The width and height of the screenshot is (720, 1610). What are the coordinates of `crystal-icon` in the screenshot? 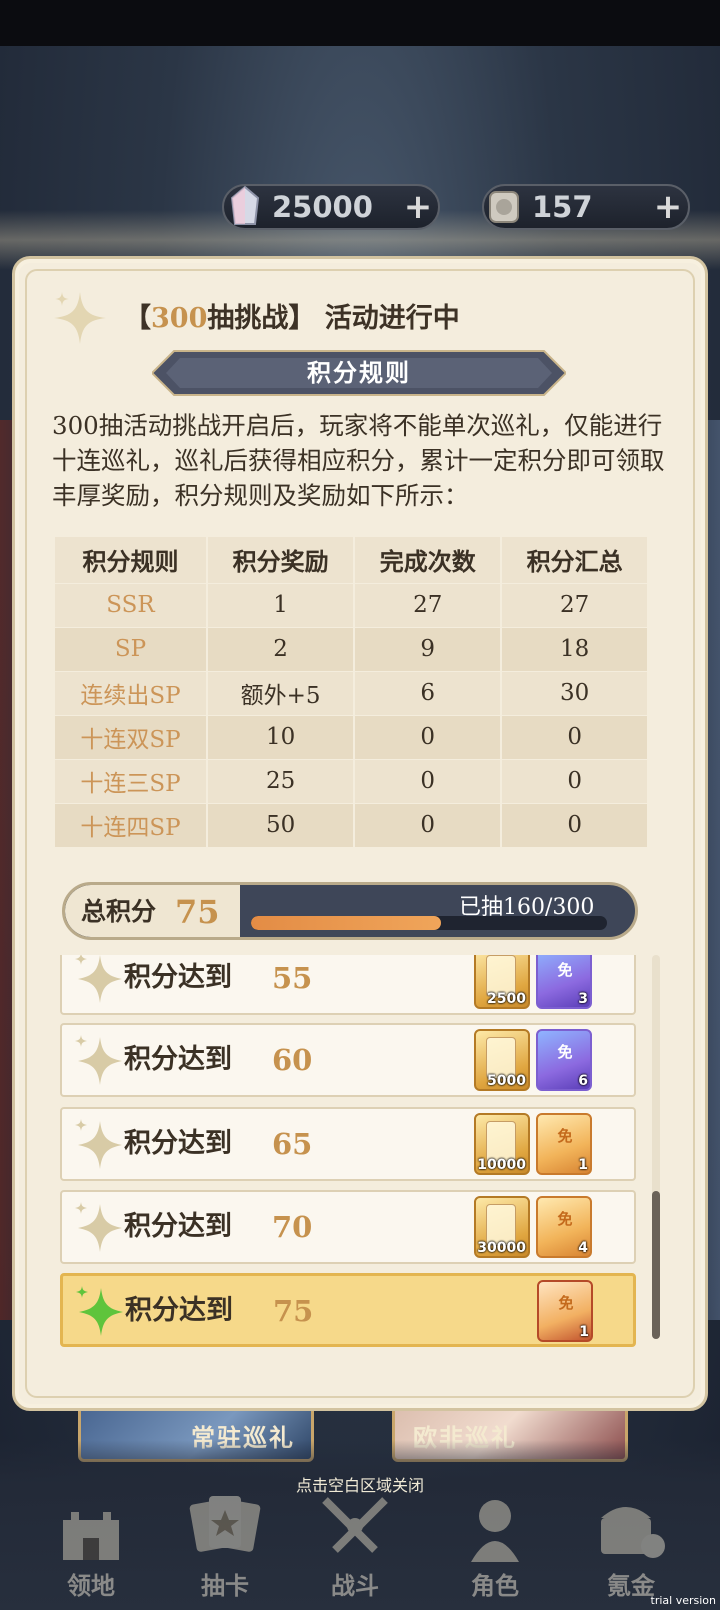 It's located at (245, 207).